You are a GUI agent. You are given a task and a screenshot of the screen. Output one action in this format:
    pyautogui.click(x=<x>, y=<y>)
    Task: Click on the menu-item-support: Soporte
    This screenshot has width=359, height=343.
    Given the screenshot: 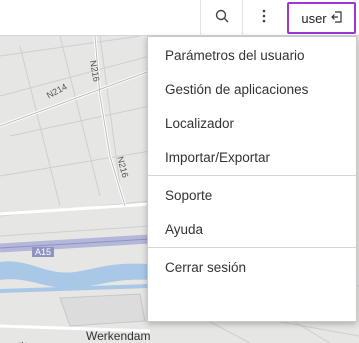 What is the action you would take?
    pyautogui.click(x=252, y=195)
    